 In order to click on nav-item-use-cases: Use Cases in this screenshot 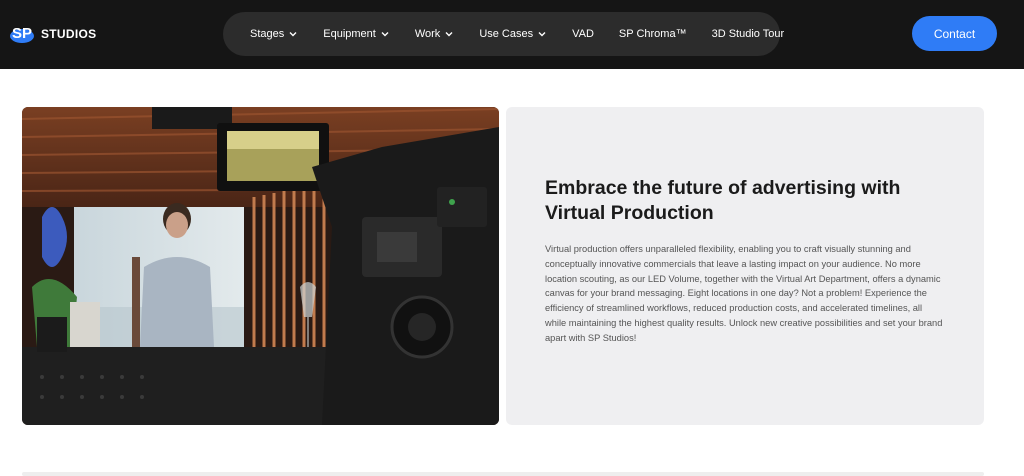, I will do `click(513, 34)`.